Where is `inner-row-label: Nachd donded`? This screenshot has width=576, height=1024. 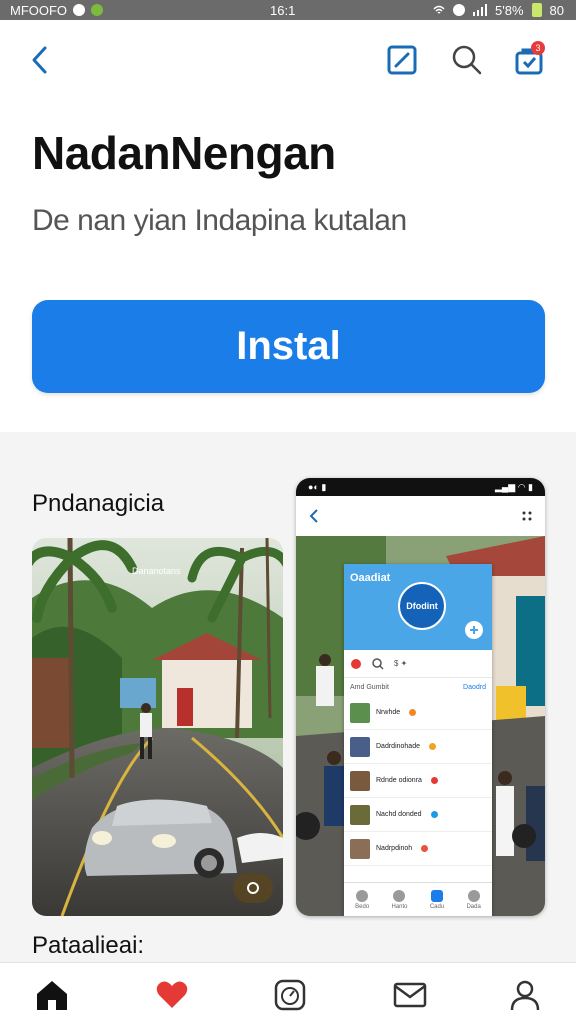 inner-row-label: Nachd donded is located at coordinates (399, 814).